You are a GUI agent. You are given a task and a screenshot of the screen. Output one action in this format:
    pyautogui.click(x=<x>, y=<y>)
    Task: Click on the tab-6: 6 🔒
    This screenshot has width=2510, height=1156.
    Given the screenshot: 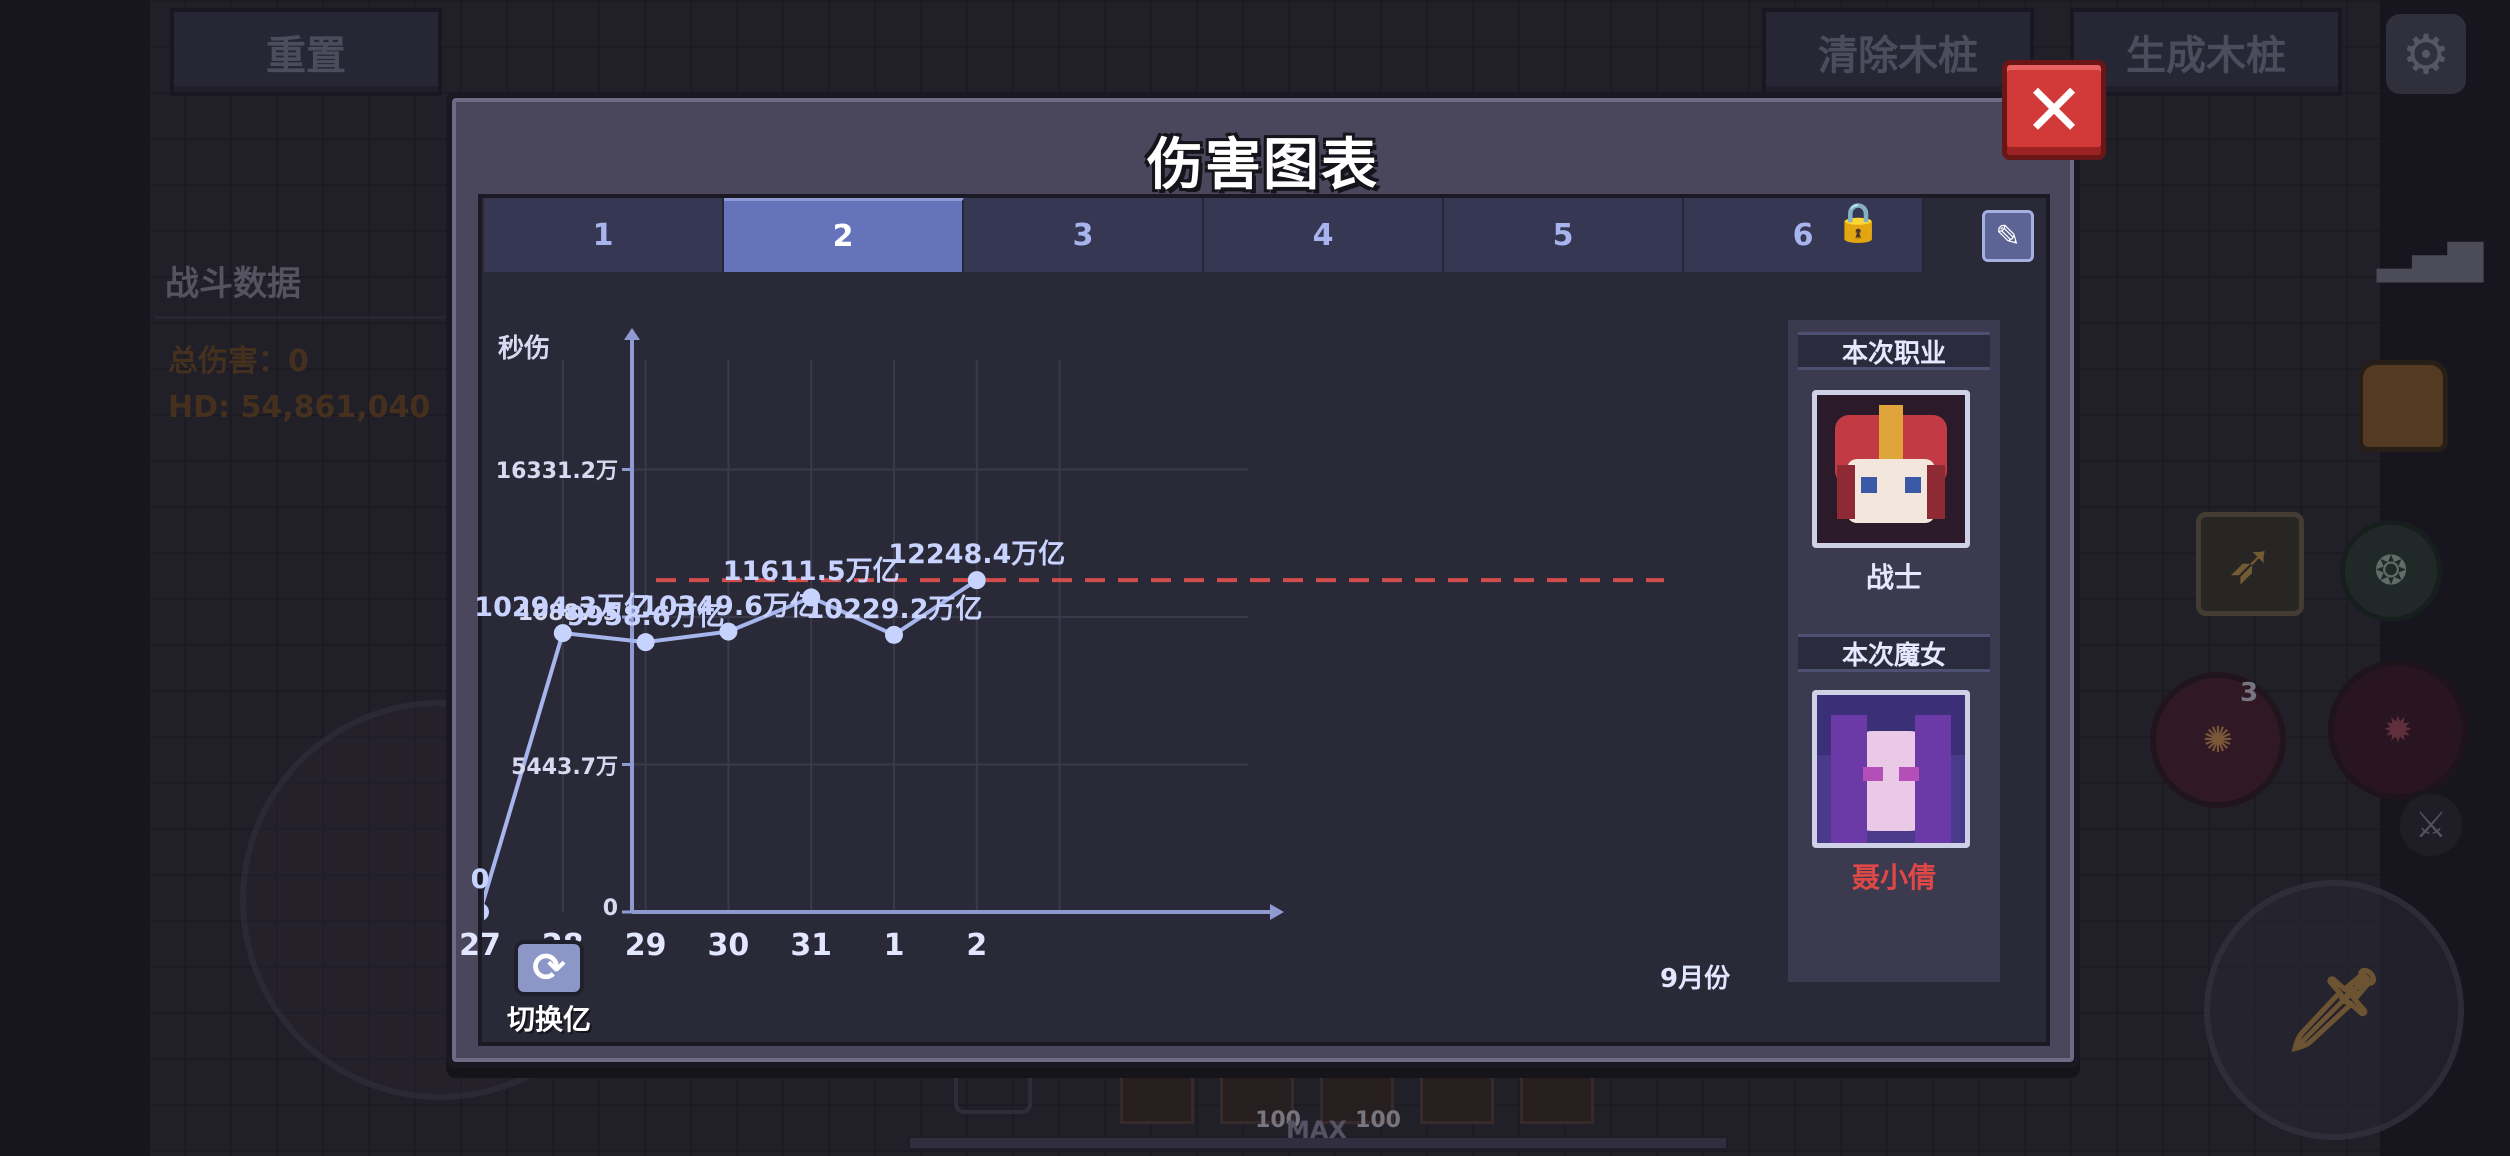 What is the action you would take?
    pyautogui.click(x=1804, y=235)
    